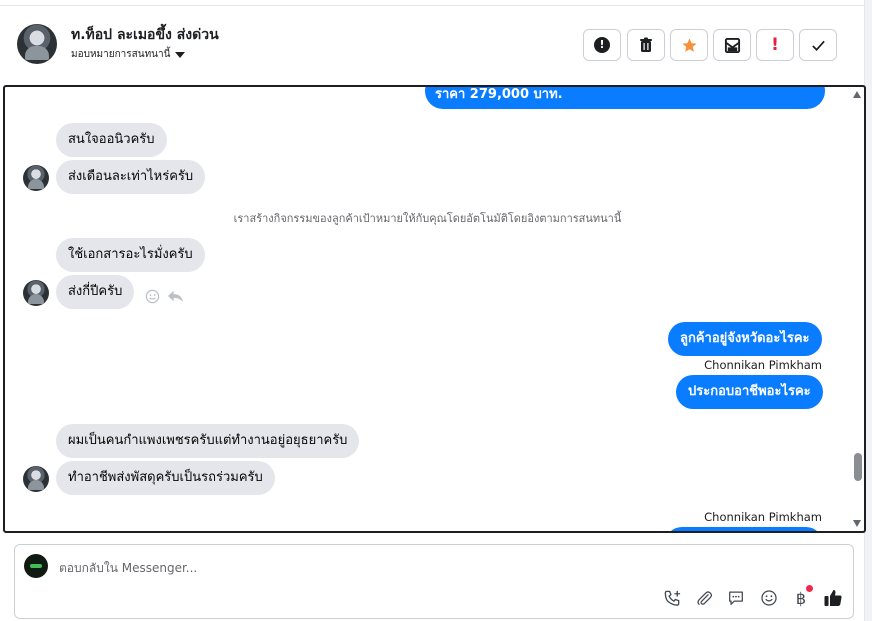 Image resolution: width=872 pixels, height=621 pixels. I want to click on outgoing-message-partial, so click(744, 529).